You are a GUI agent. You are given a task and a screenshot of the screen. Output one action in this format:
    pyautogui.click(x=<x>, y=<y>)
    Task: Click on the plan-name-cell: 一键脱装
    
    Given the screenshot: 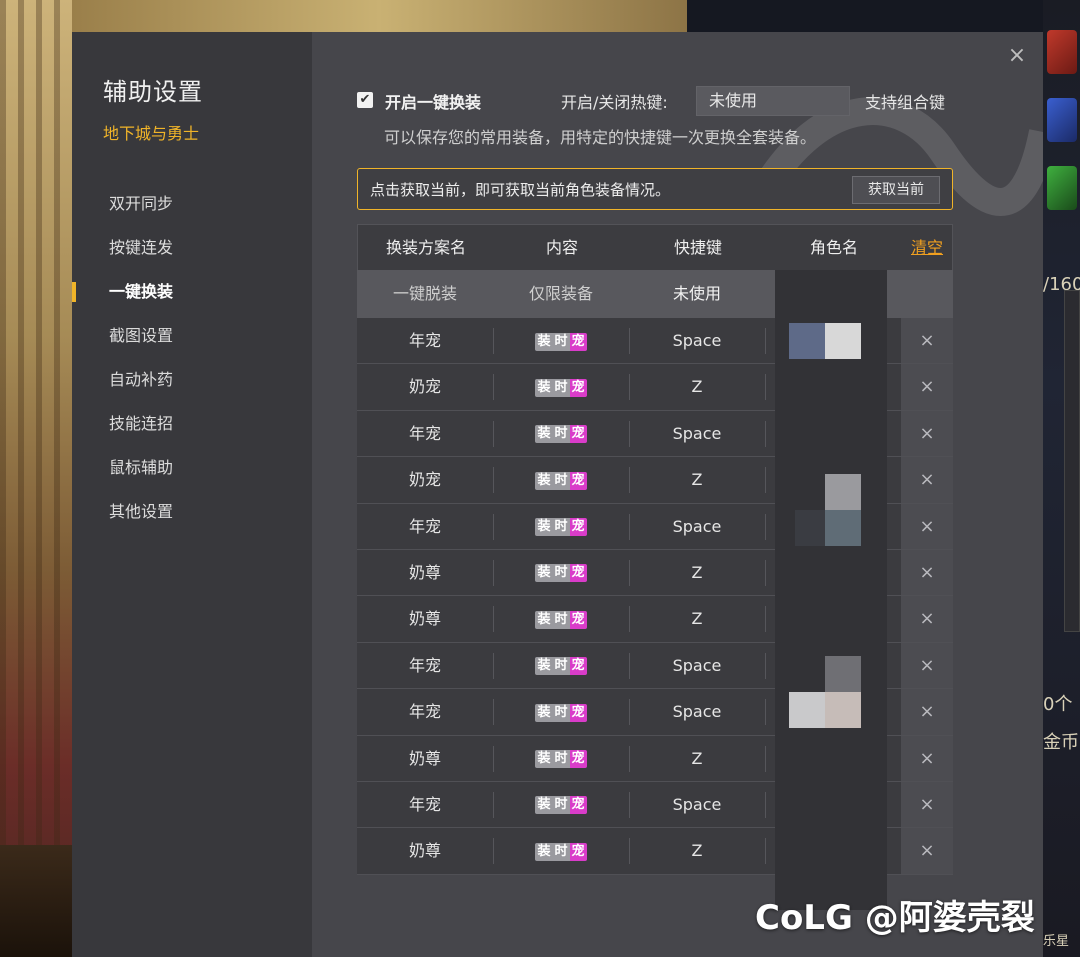 What is the action you would take?
    pyautogui.click(x=424, y=293)
    